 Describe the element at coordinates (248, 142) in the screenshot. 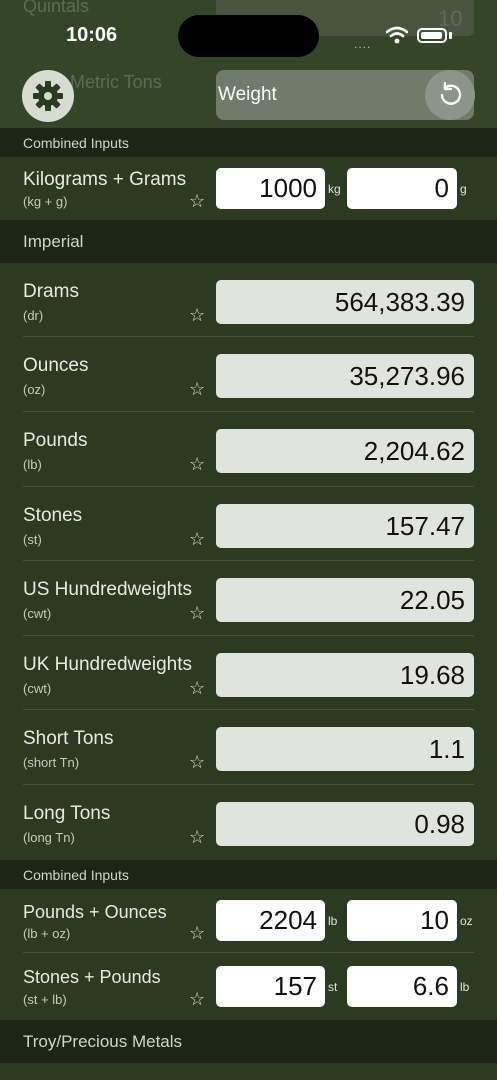

I see `section-header-combined-metric: Combined Inputs` at that location.